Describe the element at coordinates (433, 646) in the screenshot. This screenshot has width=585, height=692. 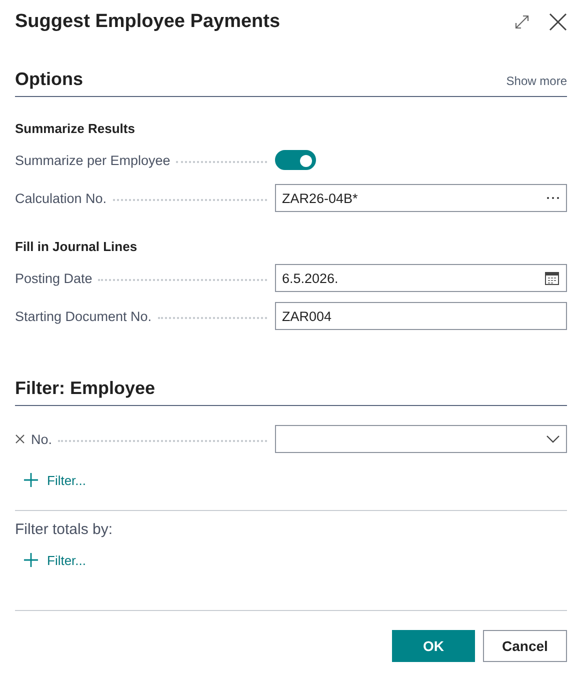
I see `ok-button: OK` at that location.